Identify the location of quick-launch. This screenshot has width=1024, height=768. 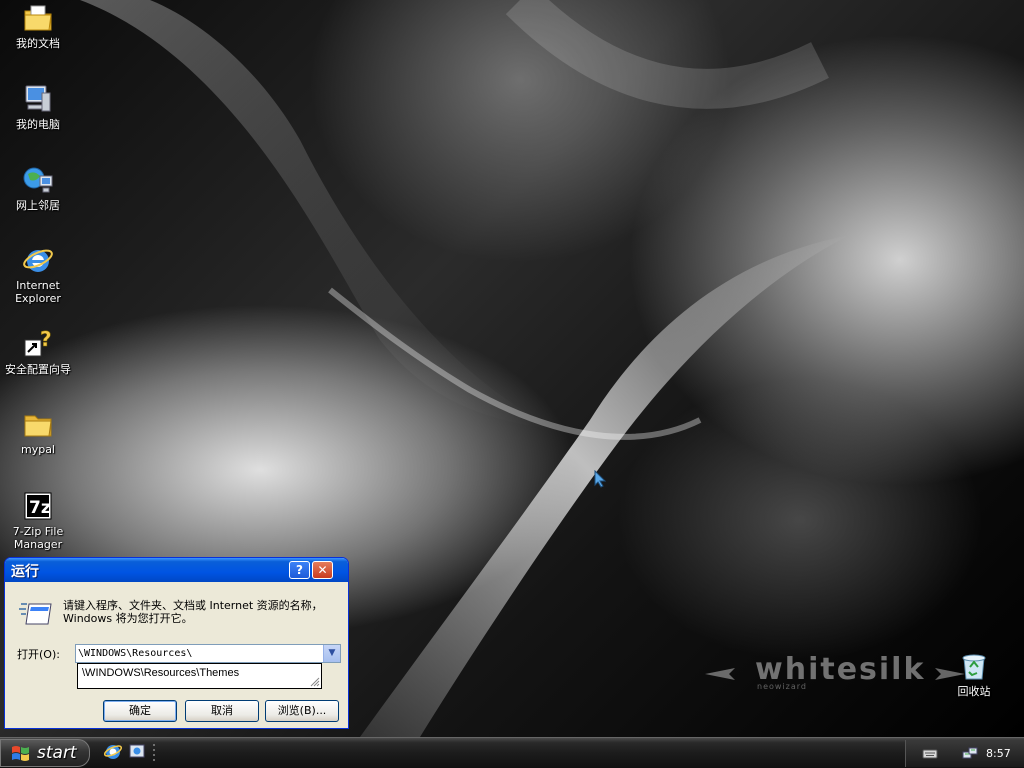
(130, 752).